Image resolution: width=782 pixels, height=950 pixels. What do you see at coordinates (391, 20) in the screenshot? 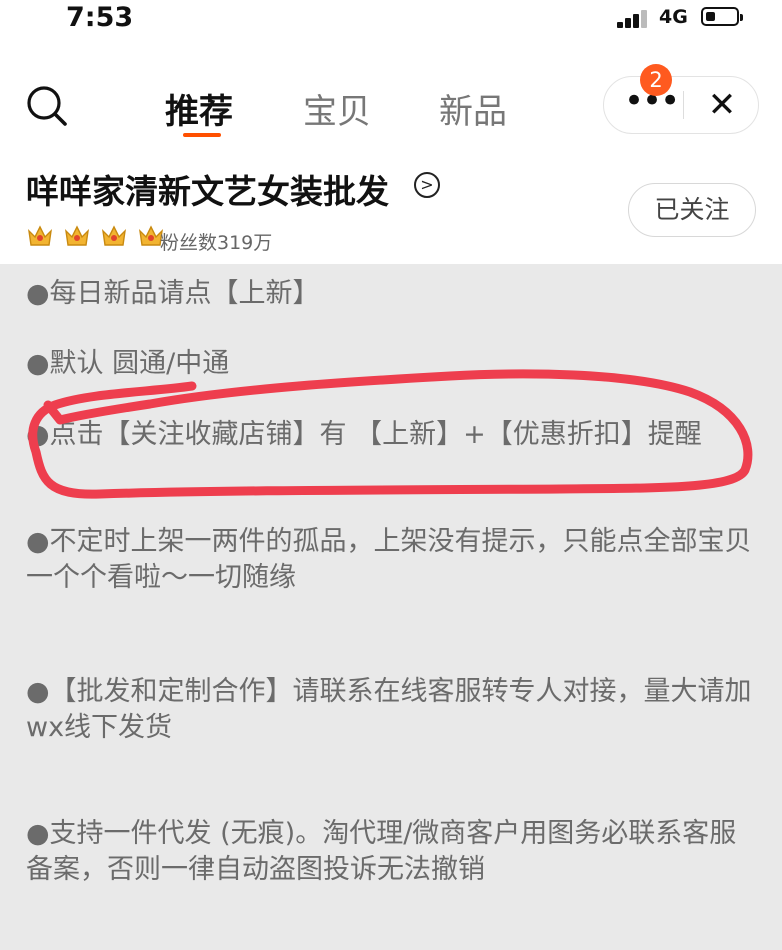
I see `status-bar: 7:53 4G` at bounding box center [391, 20].